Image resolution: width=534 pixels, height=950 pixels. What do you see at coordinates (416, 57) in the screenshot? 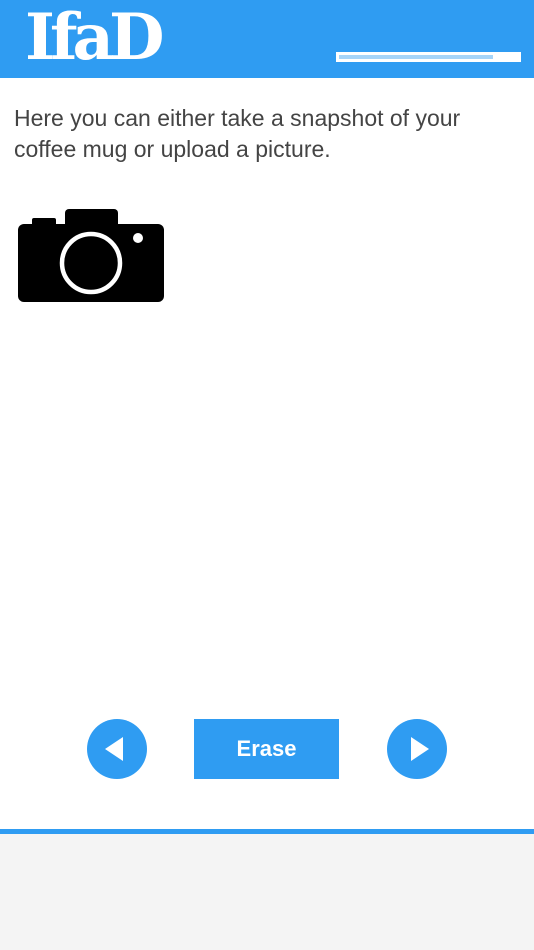
I see `progress-bar-fill` at bounding box center [416, 57].